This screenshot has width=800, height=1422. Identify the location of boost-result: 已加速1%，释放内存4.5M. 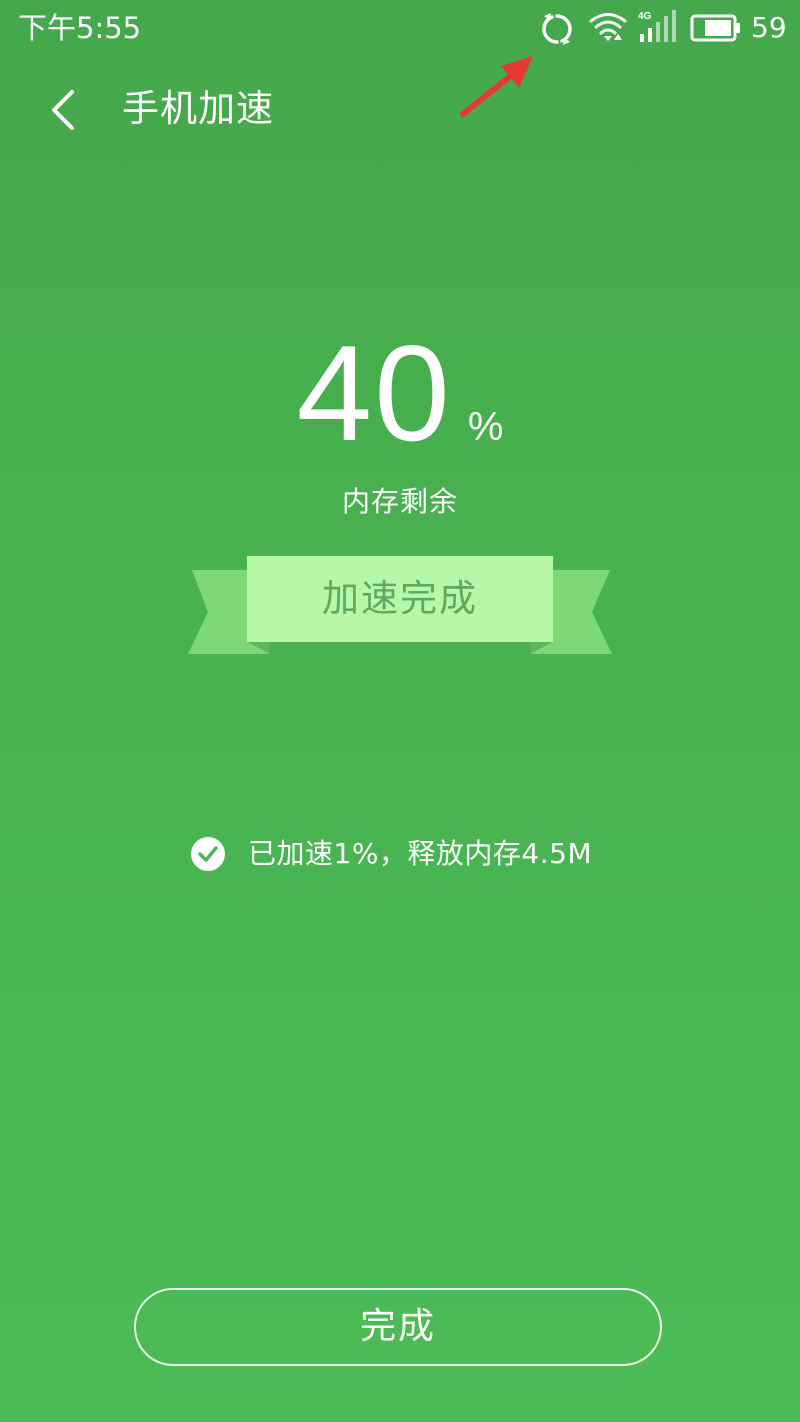
(391, 854).